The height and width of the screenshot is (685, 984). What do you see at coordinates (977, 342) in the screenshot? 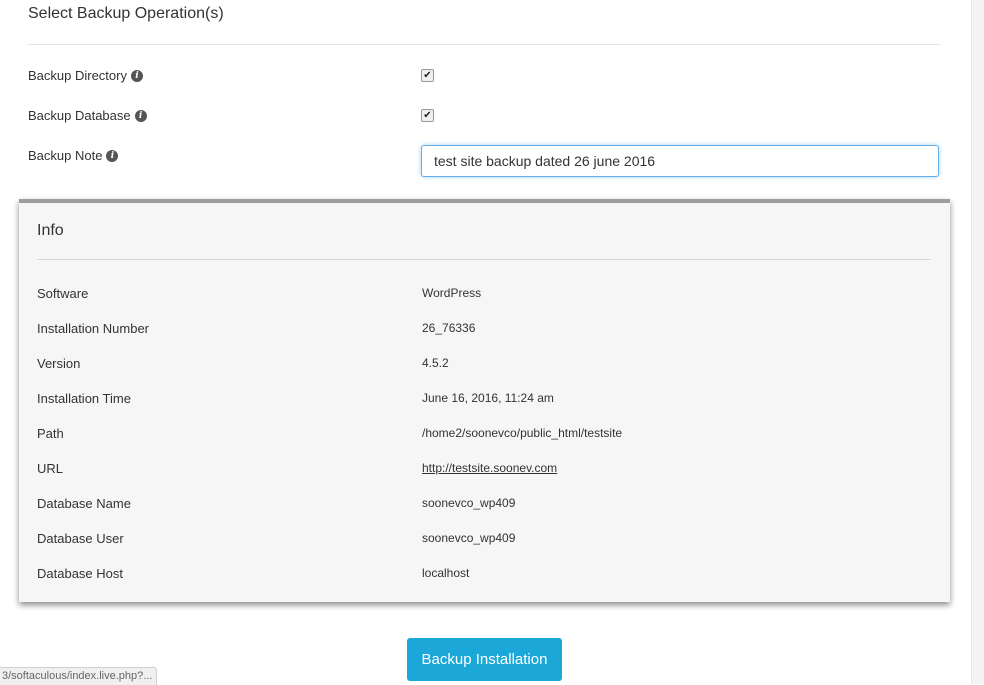
I see `page-scrollbar-edge` at bounding box center [977, 342].